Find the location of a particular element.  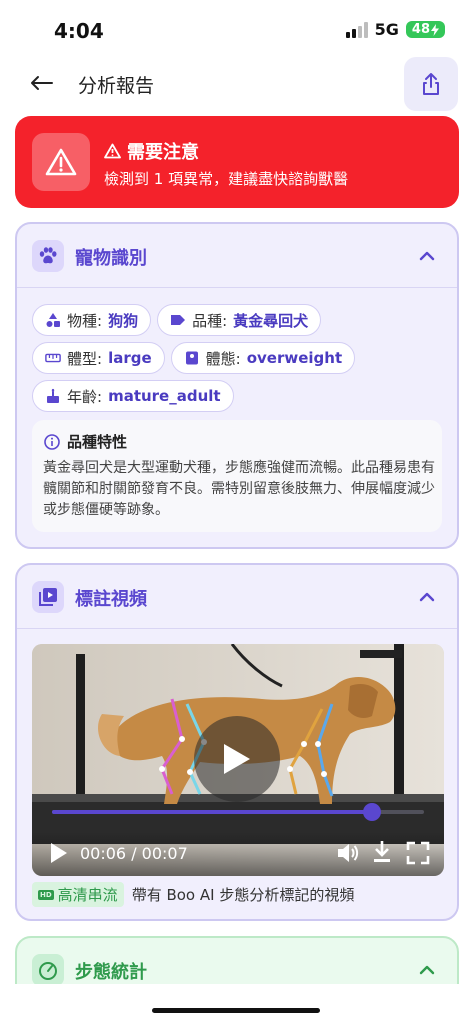

battery-level: 48 is located at coordinates (420, 29).